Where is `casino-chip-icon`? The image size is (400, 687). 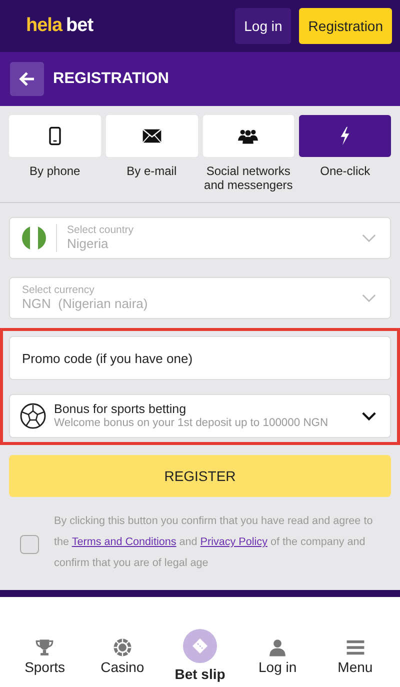
casino-chip-icon is located at coordinates (122, 647).